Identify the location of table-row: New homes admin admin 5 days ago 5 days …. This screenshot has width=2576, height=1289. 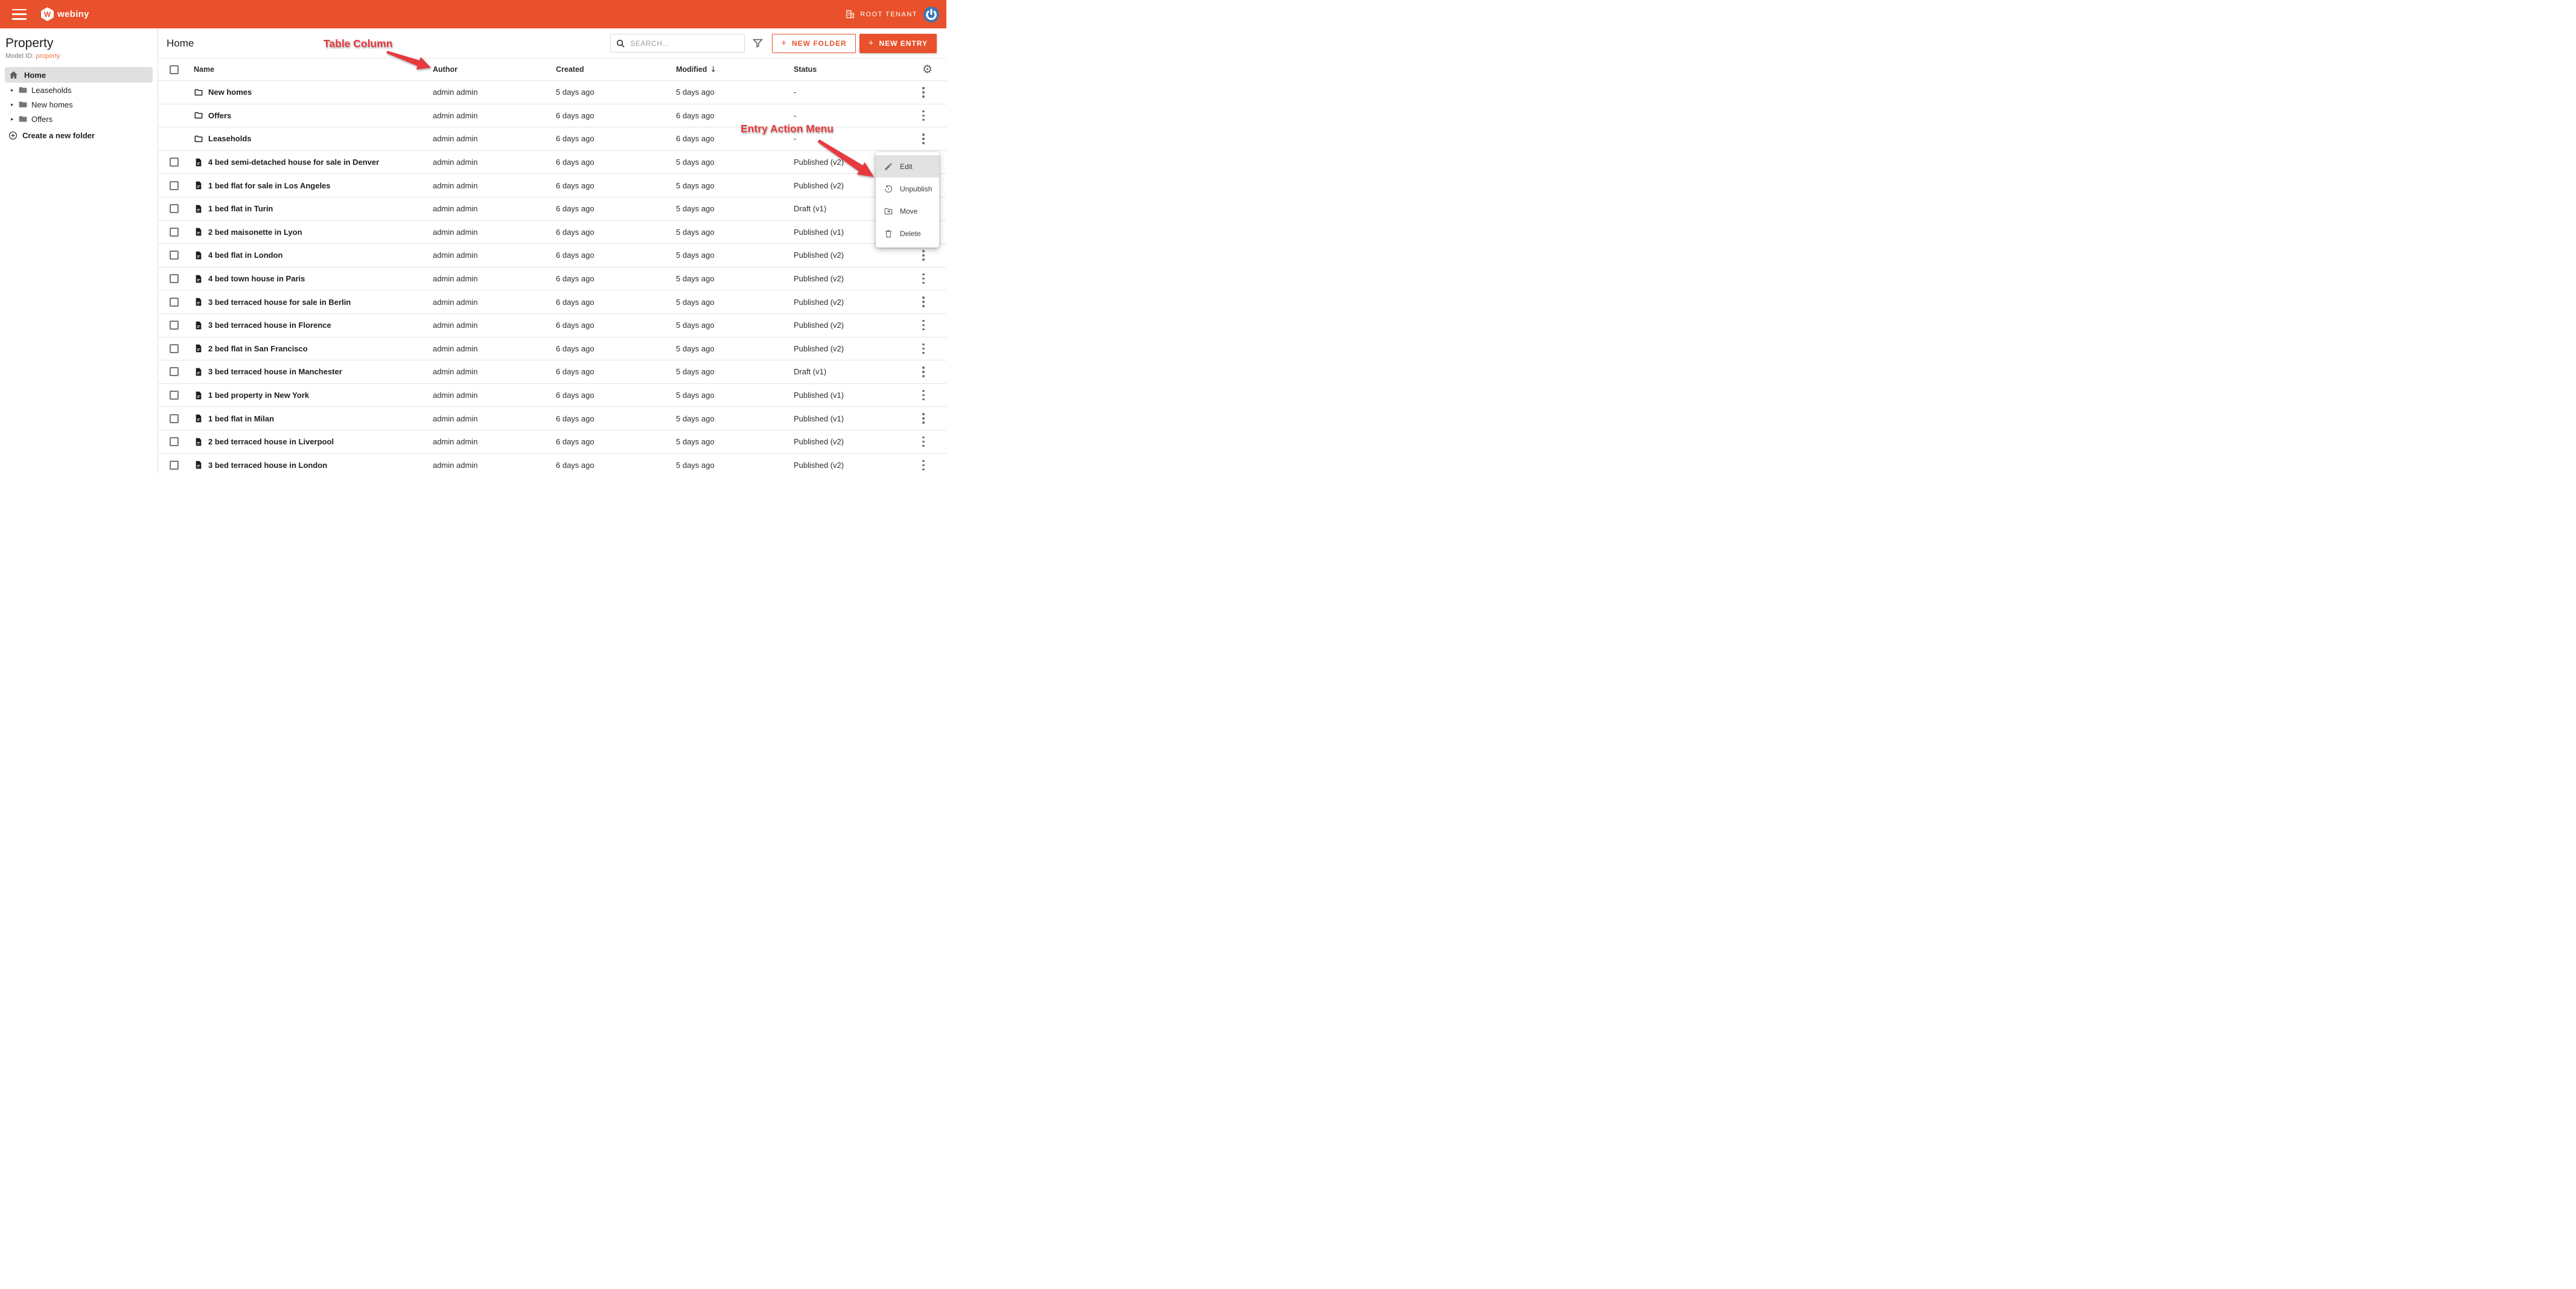
(552, 93).